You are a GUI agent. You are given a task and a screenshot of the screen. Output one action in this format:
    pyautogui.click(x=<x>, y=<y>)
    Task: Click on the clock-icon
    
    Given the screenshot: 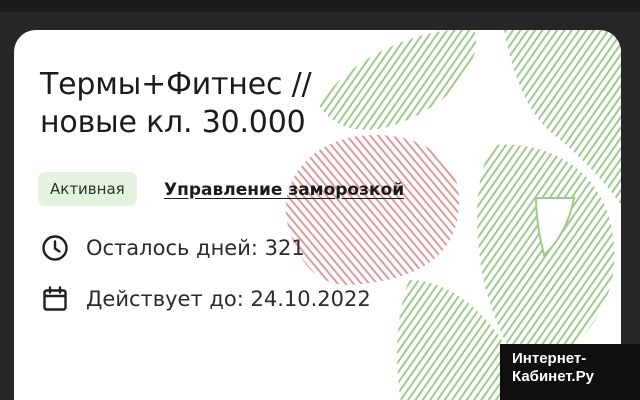 What is the action you would take?
    pyautogui.click(x=55, y=248)
    